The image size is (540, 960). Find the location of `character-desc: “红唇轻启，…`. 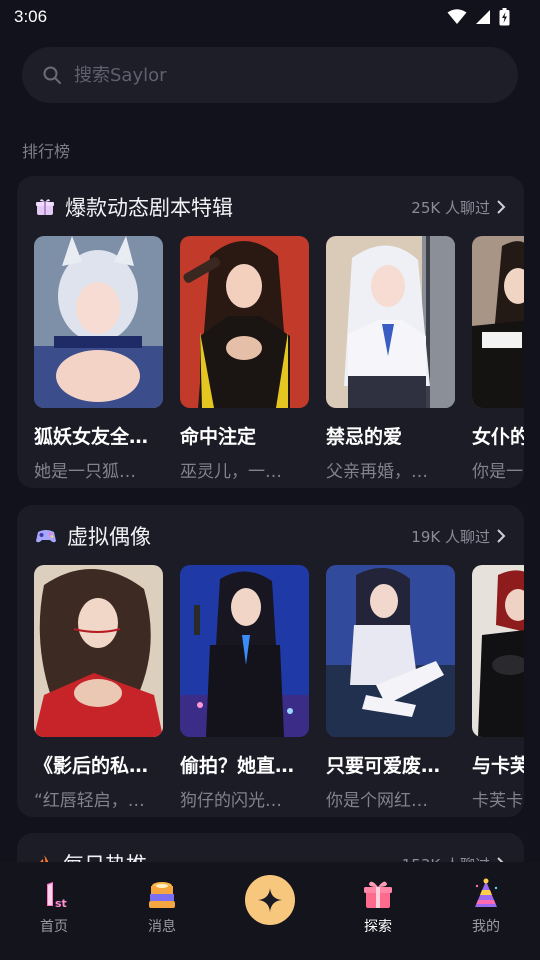

character-desc: “红唇轻启，… is located at coordinates (89, 801).